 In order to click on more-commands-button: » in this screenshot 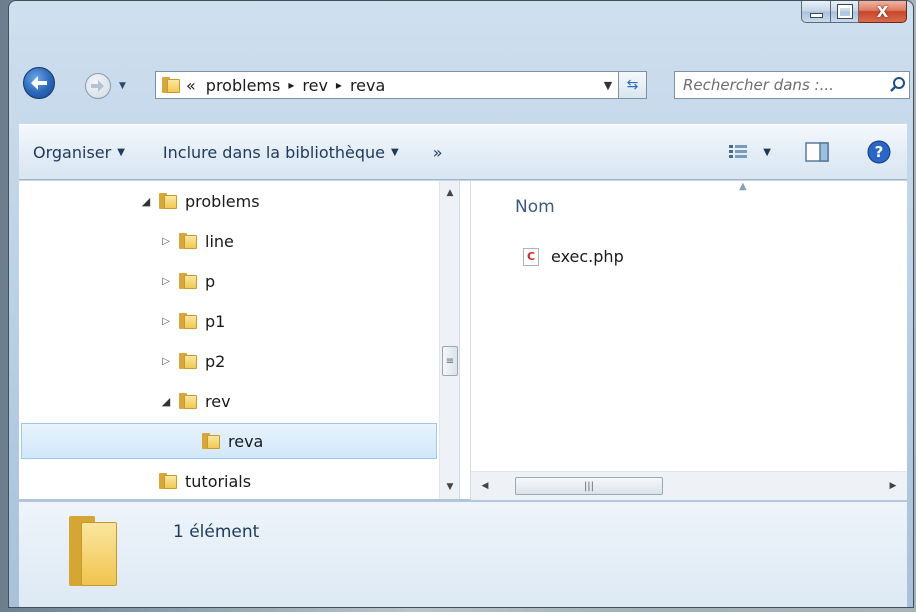, I will do `click(438, 152)`.